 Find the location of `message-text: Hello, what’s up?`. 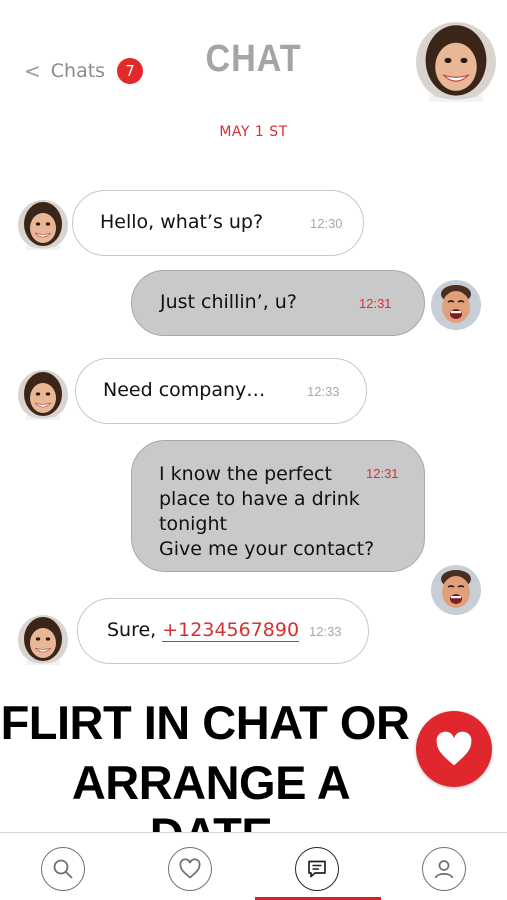

message-text: Hello, what’s up? is located at coordinates (182, 222).